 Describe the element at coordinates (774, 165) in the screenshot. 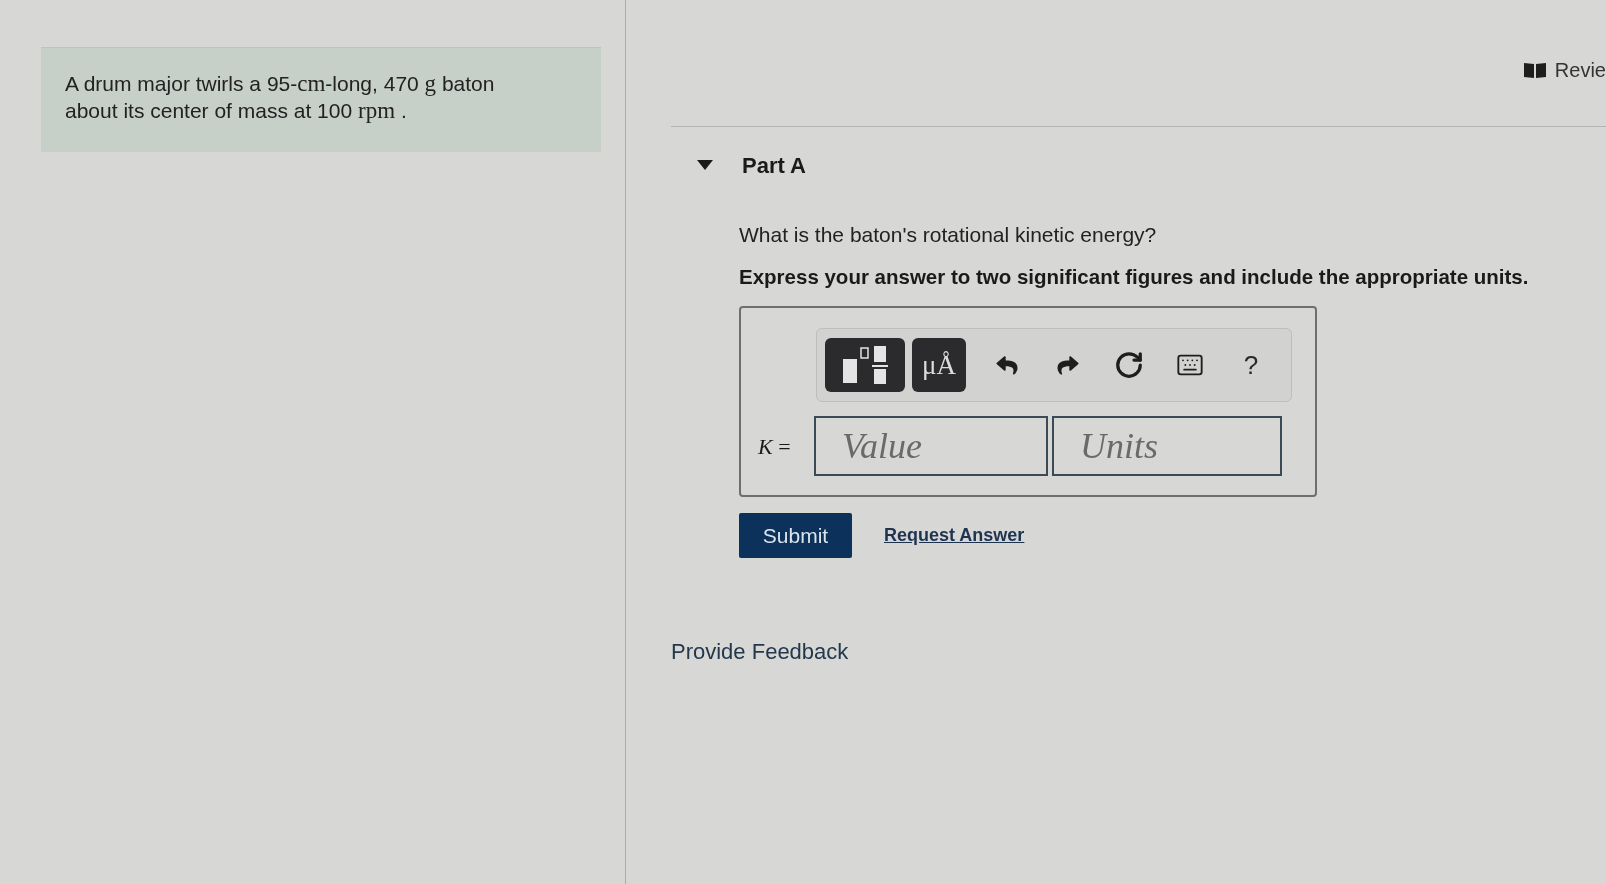

I see `part-title: Part A` at that location.